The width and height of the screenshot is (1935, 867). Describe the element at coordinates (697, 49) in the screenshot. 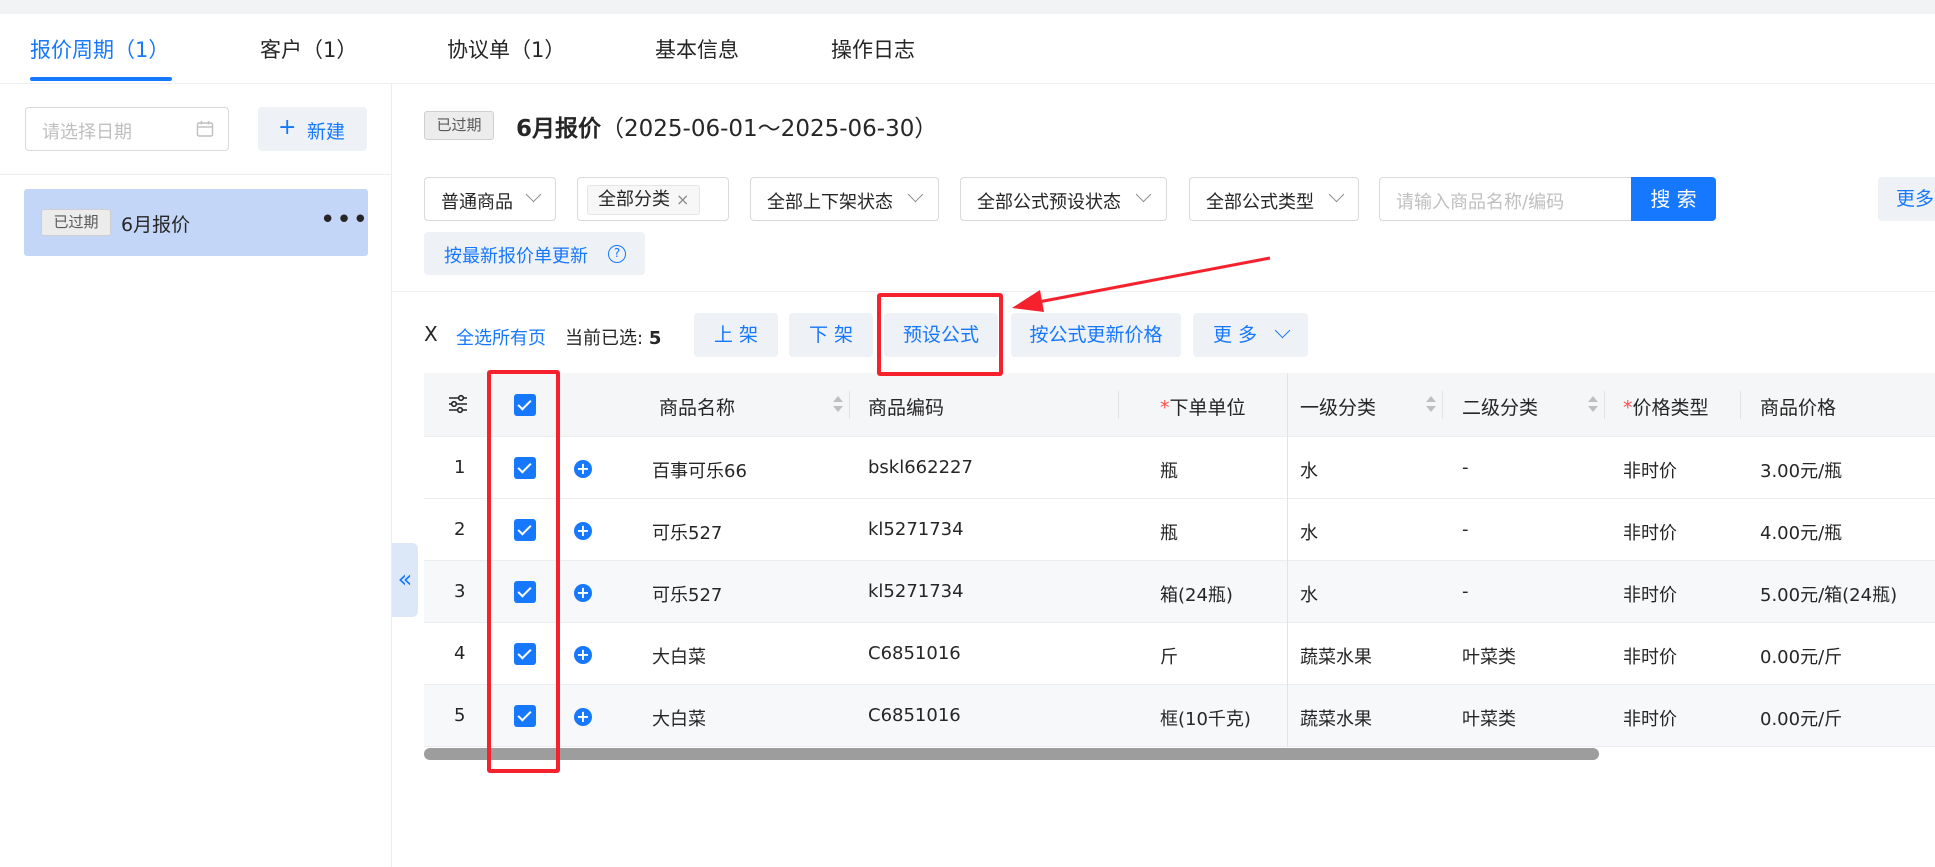

I see `tab-basic-info: 基本信息` at that location.